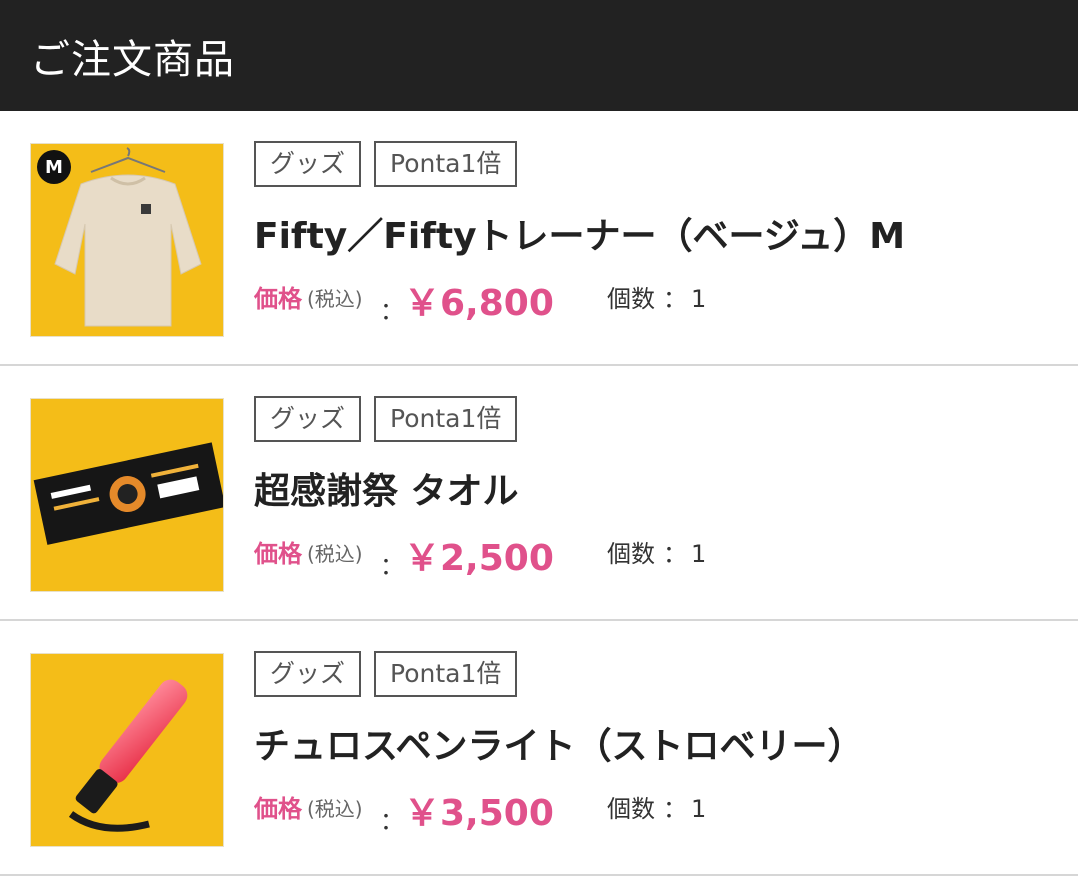 Image resolution: width=1078 pixels, height=876 pixels. What do you see at coordinates (127, 495) in the screenshot?
I see `product-image-towel` at bounding box center [127, 495].